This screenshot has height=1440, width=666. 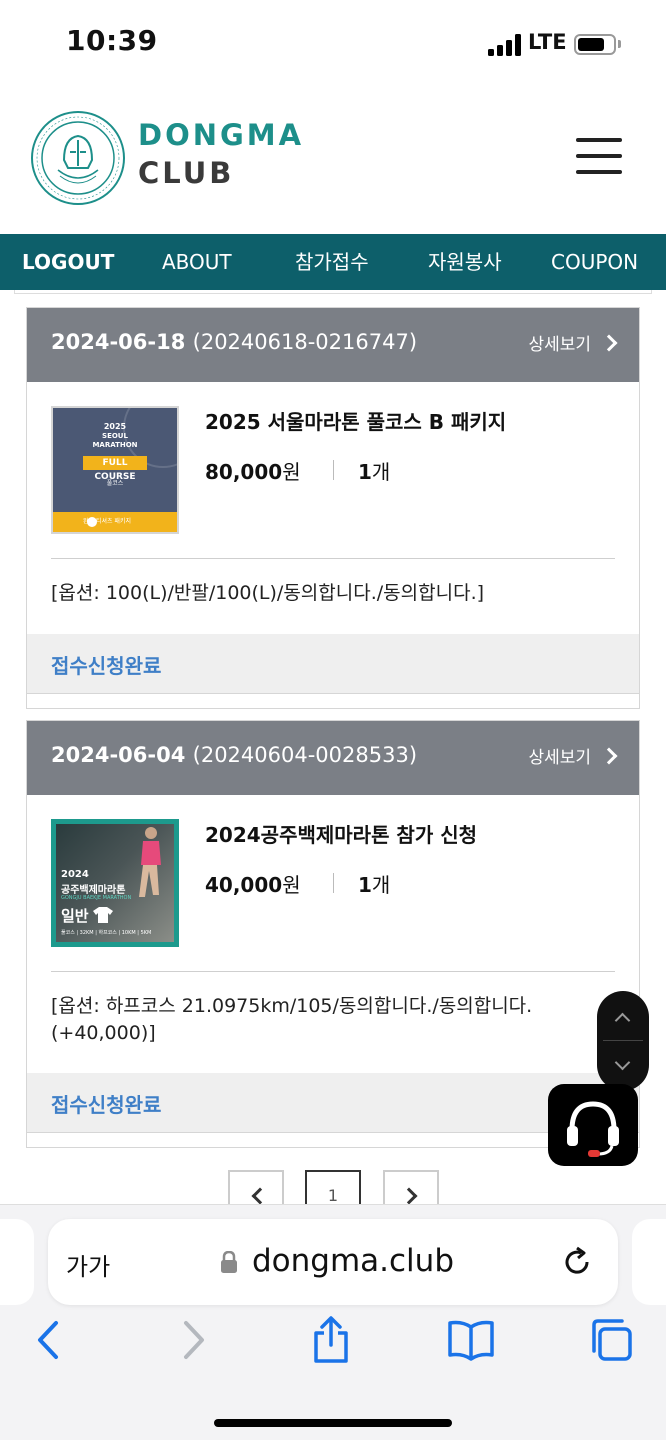 I want to click on tshirt-icon, so click(x=103, y=915).